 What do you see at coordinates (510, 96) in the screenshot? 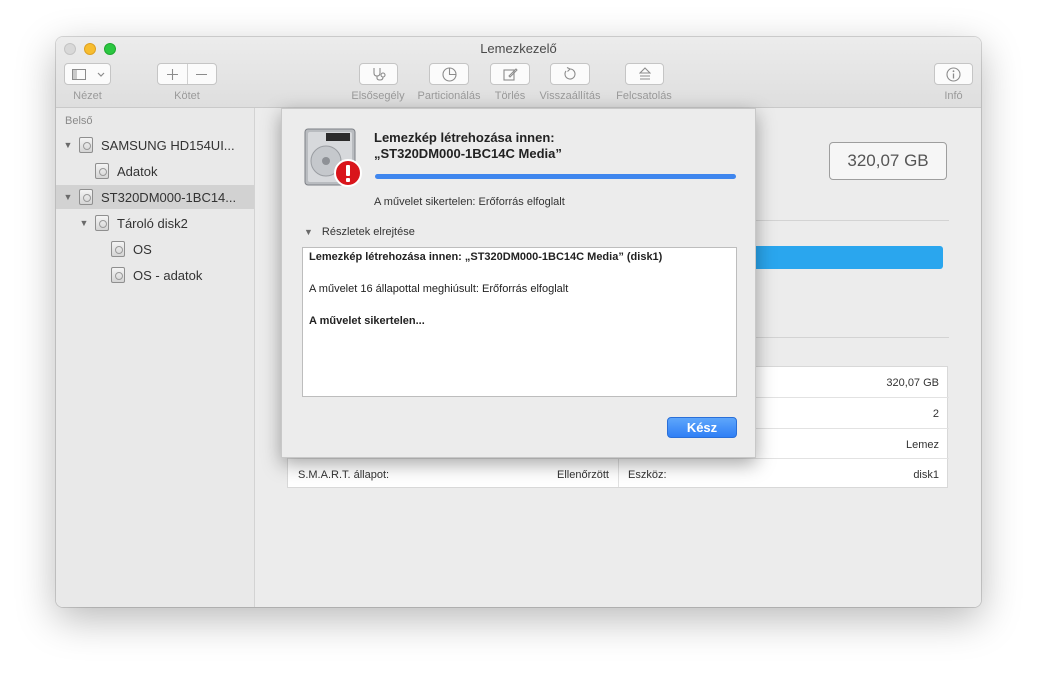
I see `erase-label: Törlés` at bounding box center [510, 96].